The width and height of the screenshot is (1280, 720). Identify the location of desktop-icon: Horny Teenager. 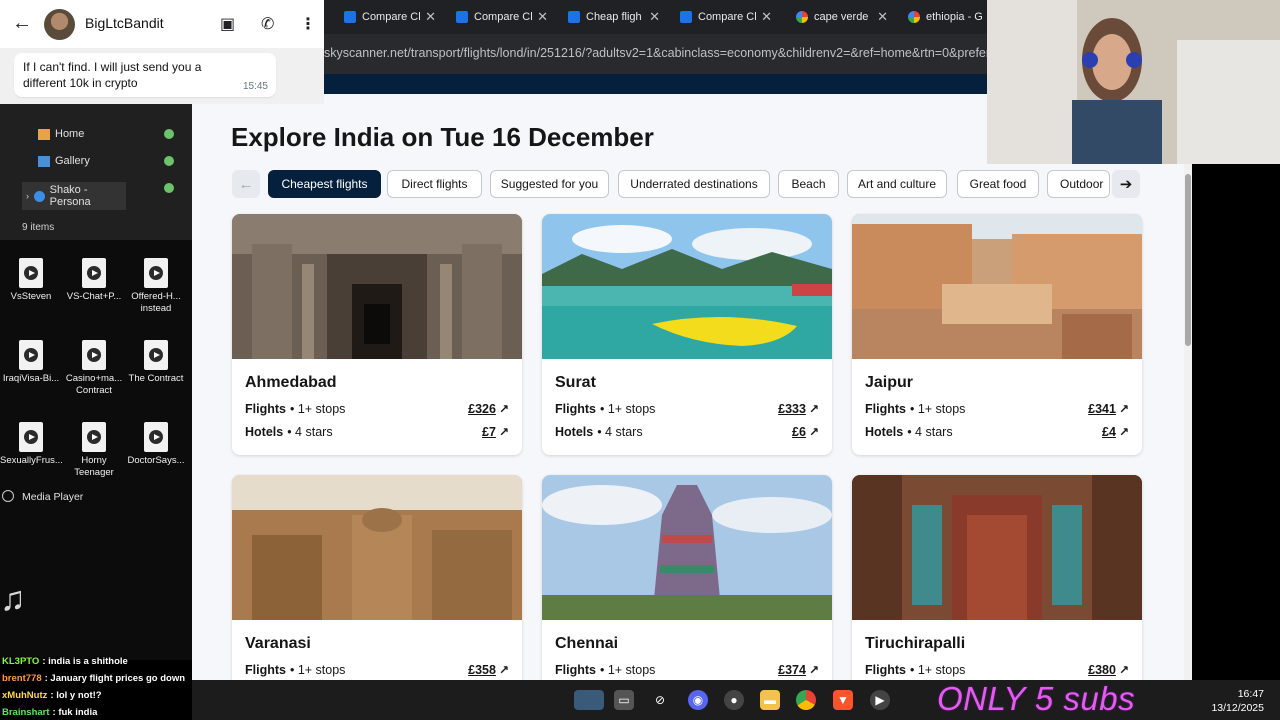
(94, 450).